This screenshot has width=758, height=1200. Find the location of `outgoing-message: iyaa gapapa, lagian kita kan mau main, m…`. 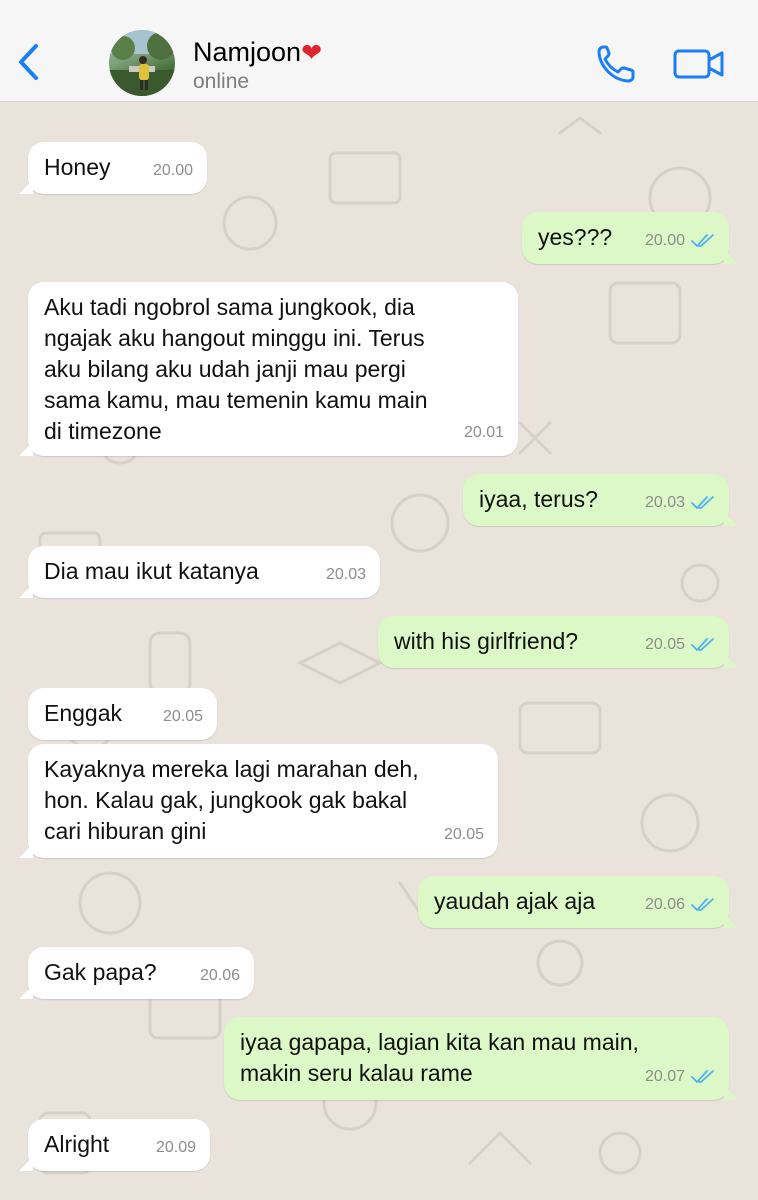

outgoing-message: iyaa gapapa, lagian kita kan mau main, m… is located at coordinates (481, 1058).